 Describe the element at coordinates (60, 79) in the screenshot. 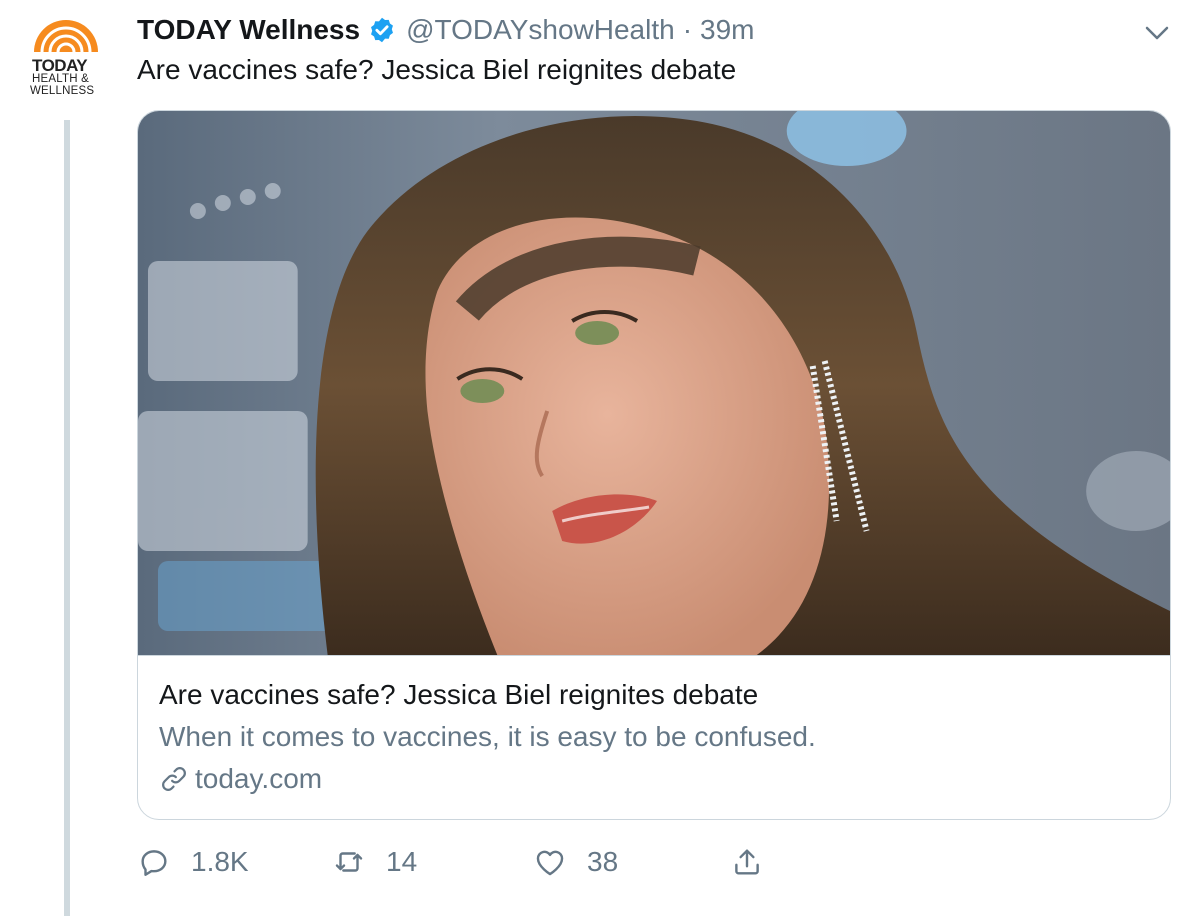

I see `avatar-logo-line2: HEALTH &` at that location.